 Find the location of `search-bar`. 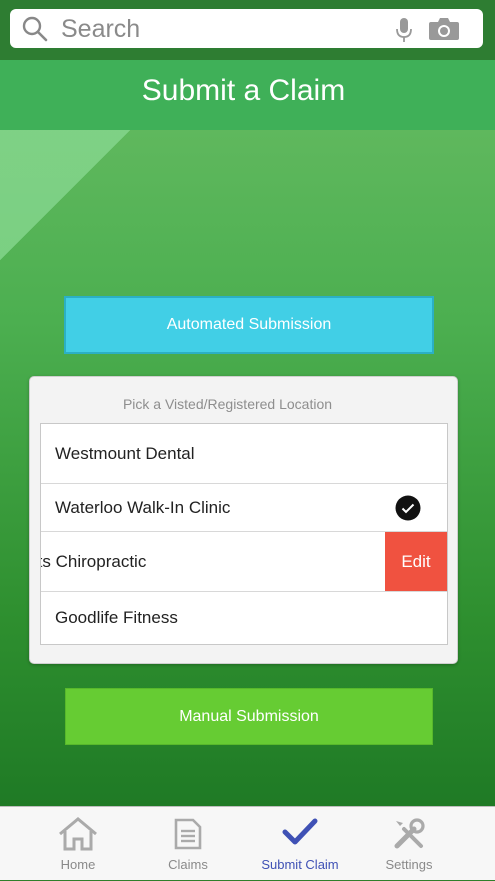

search-bar is located at coordinates (247, 30).